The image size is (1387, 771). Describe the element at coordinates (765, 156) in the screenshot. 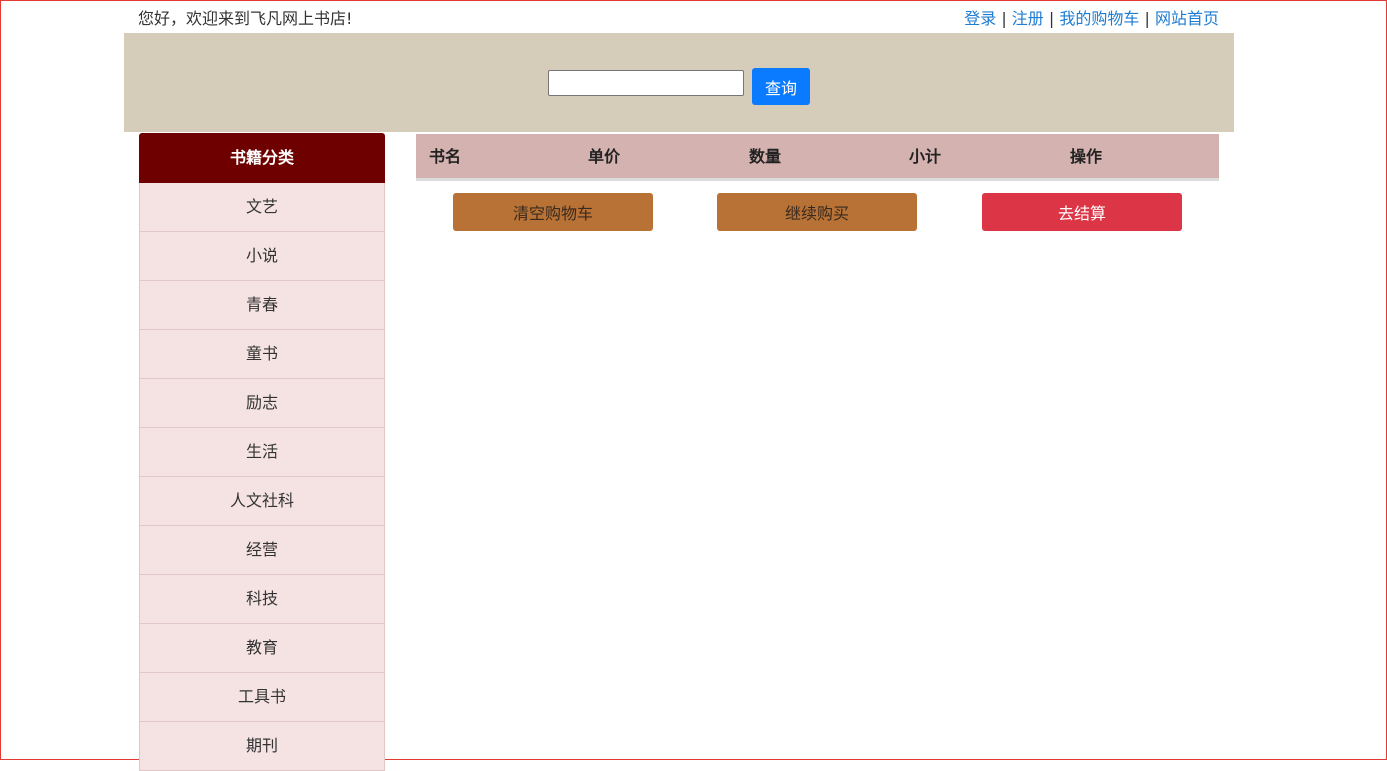

I see `column-header-quantity: 数量` at that location.